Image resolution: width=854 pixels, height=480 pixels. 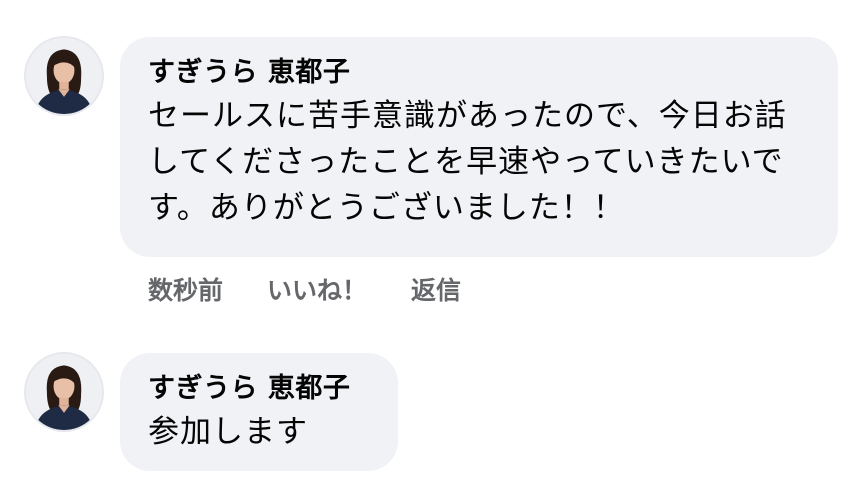 What do you see at coordinates (436, 289) in the screenshot?
I see `reply-button: 返信` at bounding box center [436, 289].